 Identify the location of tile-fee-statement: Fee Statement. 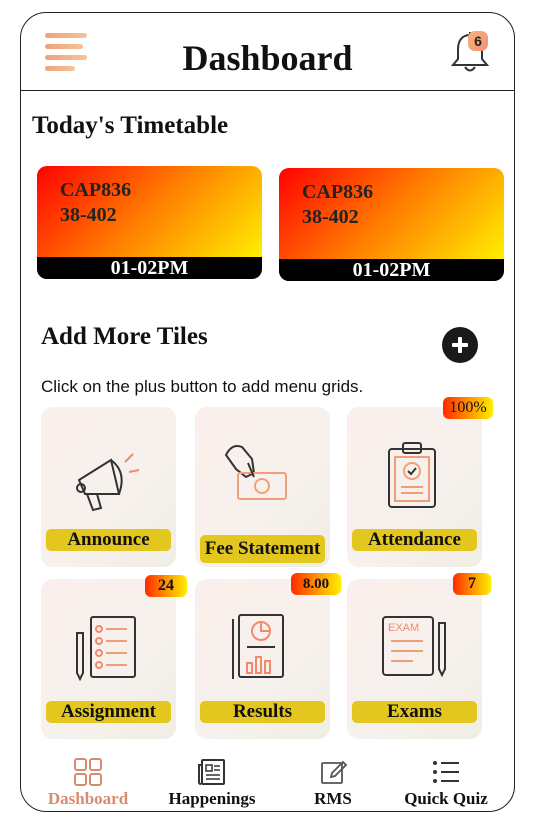
(262, 487).